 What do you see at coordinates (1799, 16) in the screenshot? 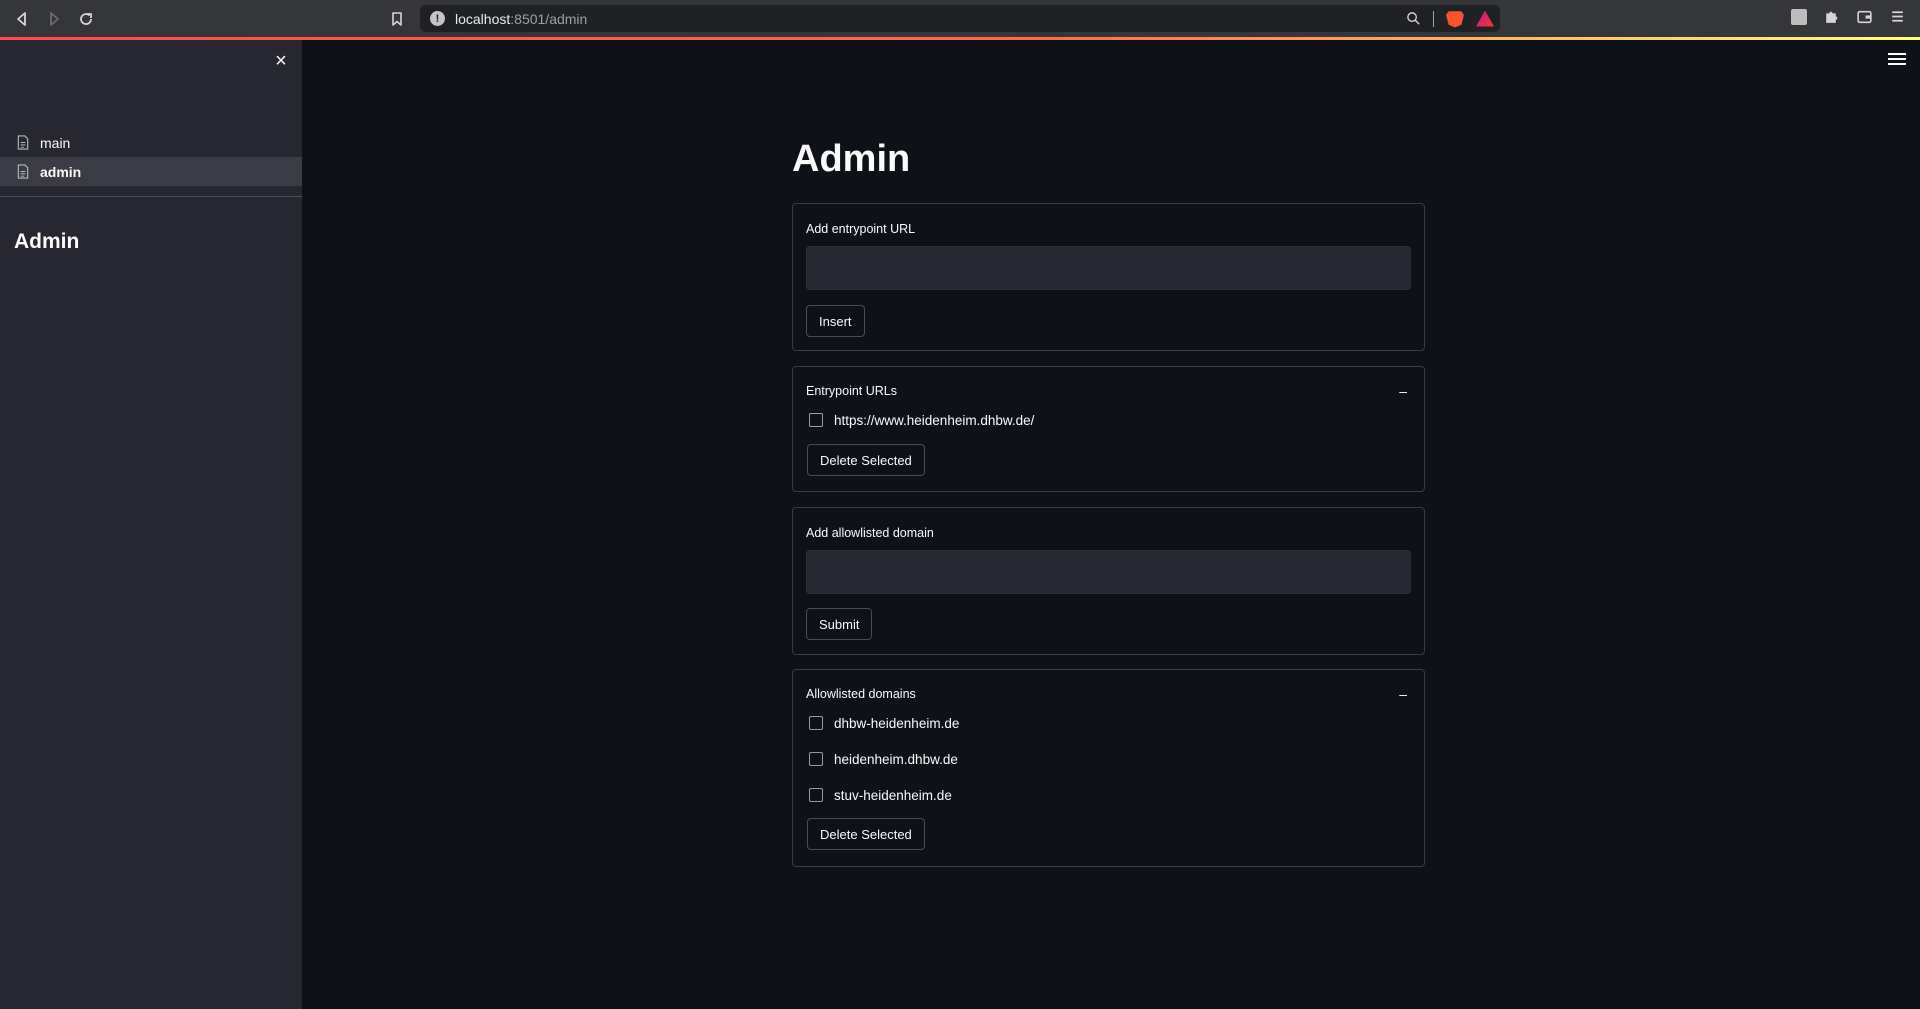
I see `extension-icon` at bounding box center [1799, 16].